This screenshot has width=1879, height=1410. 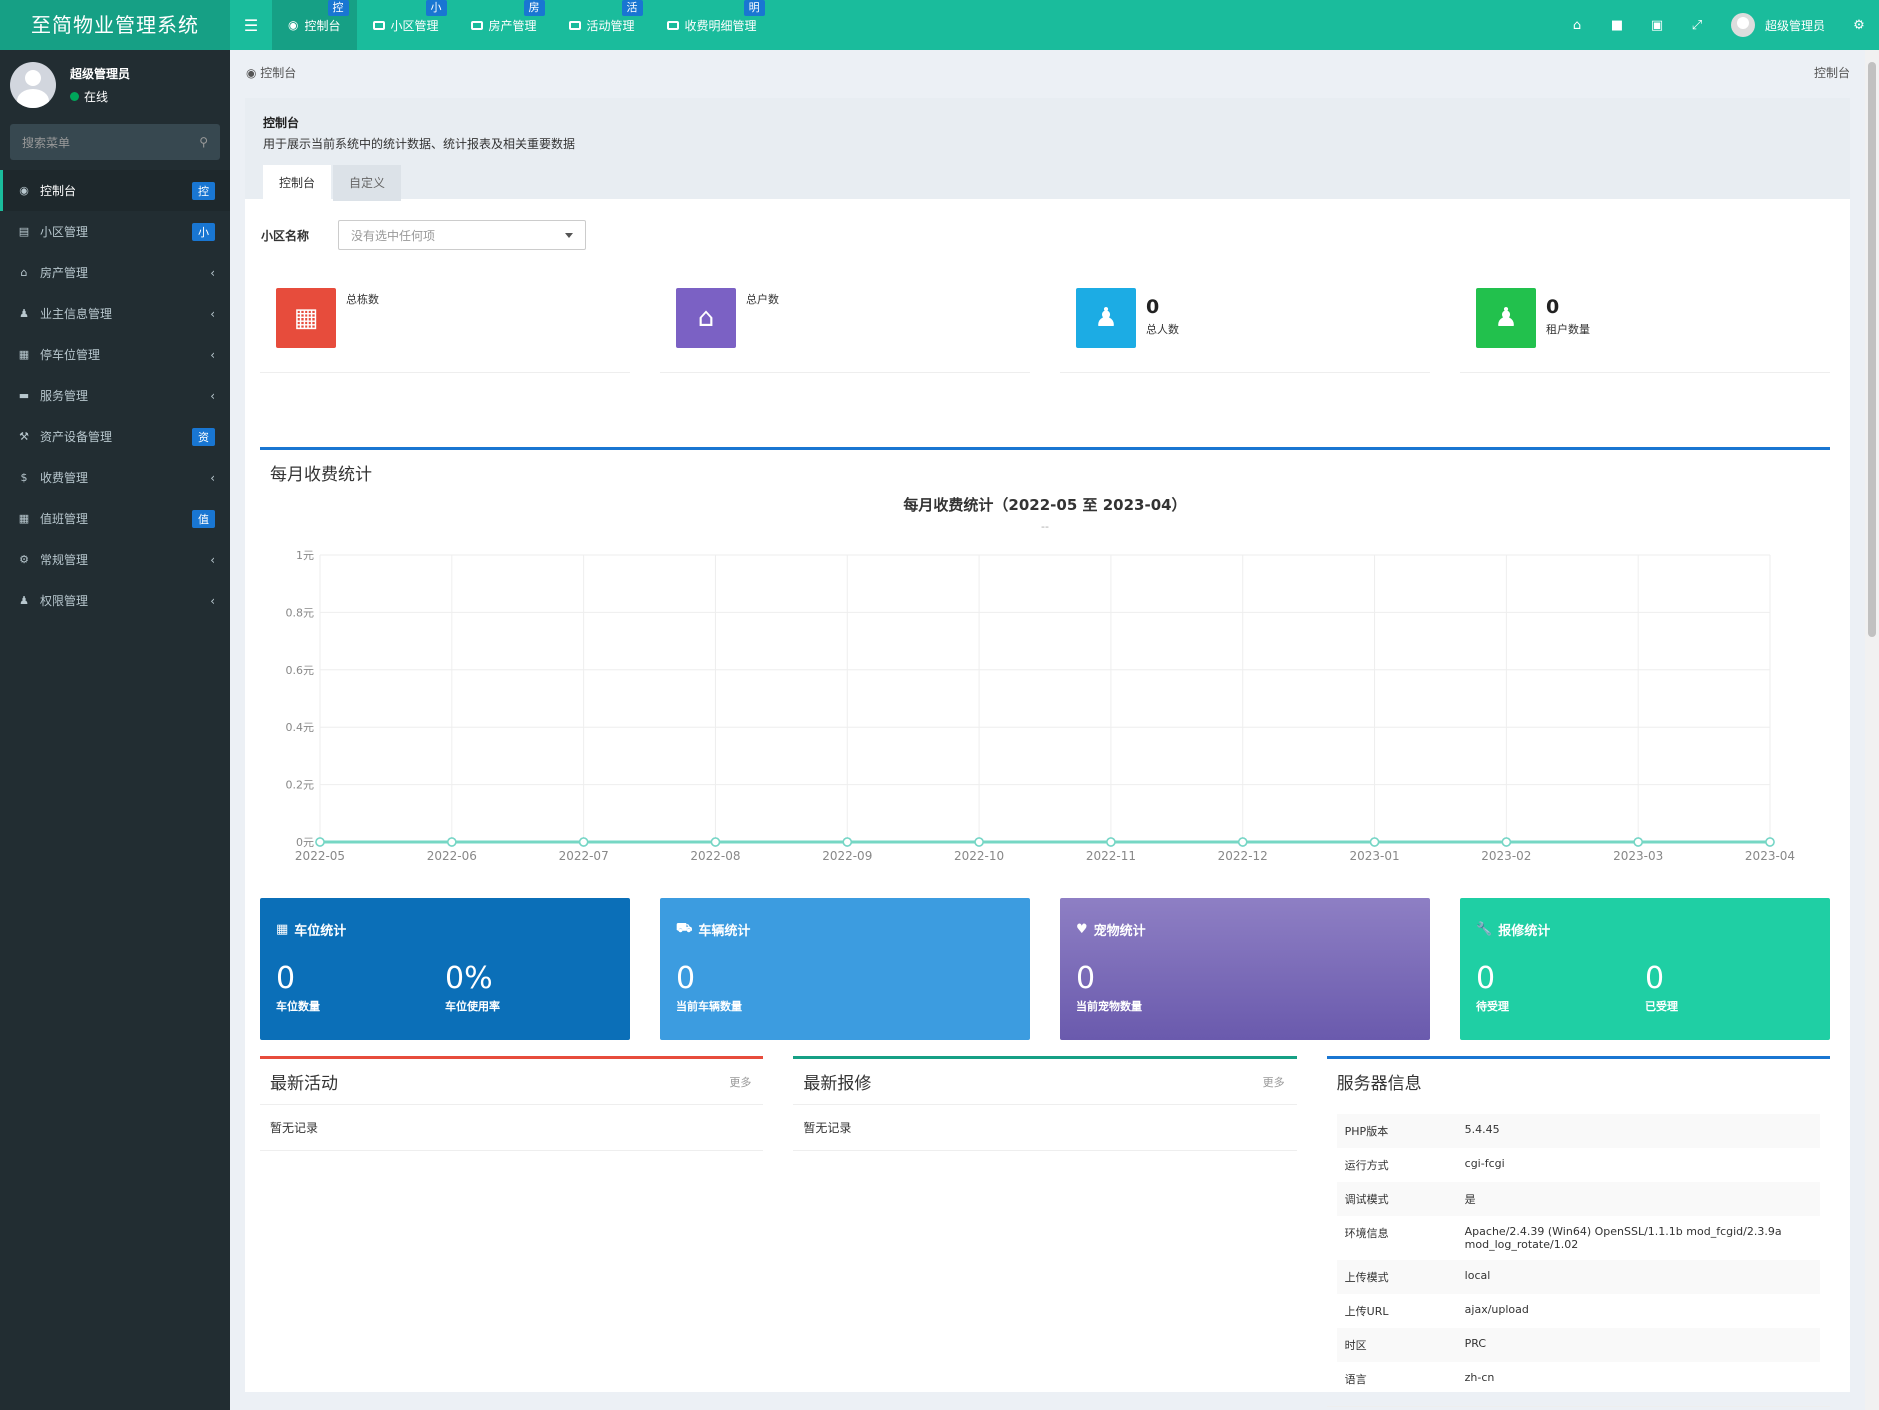 I want to click on topnav-tab-fee-detail: 收费明细管理 明, so click(x=712, y=25).